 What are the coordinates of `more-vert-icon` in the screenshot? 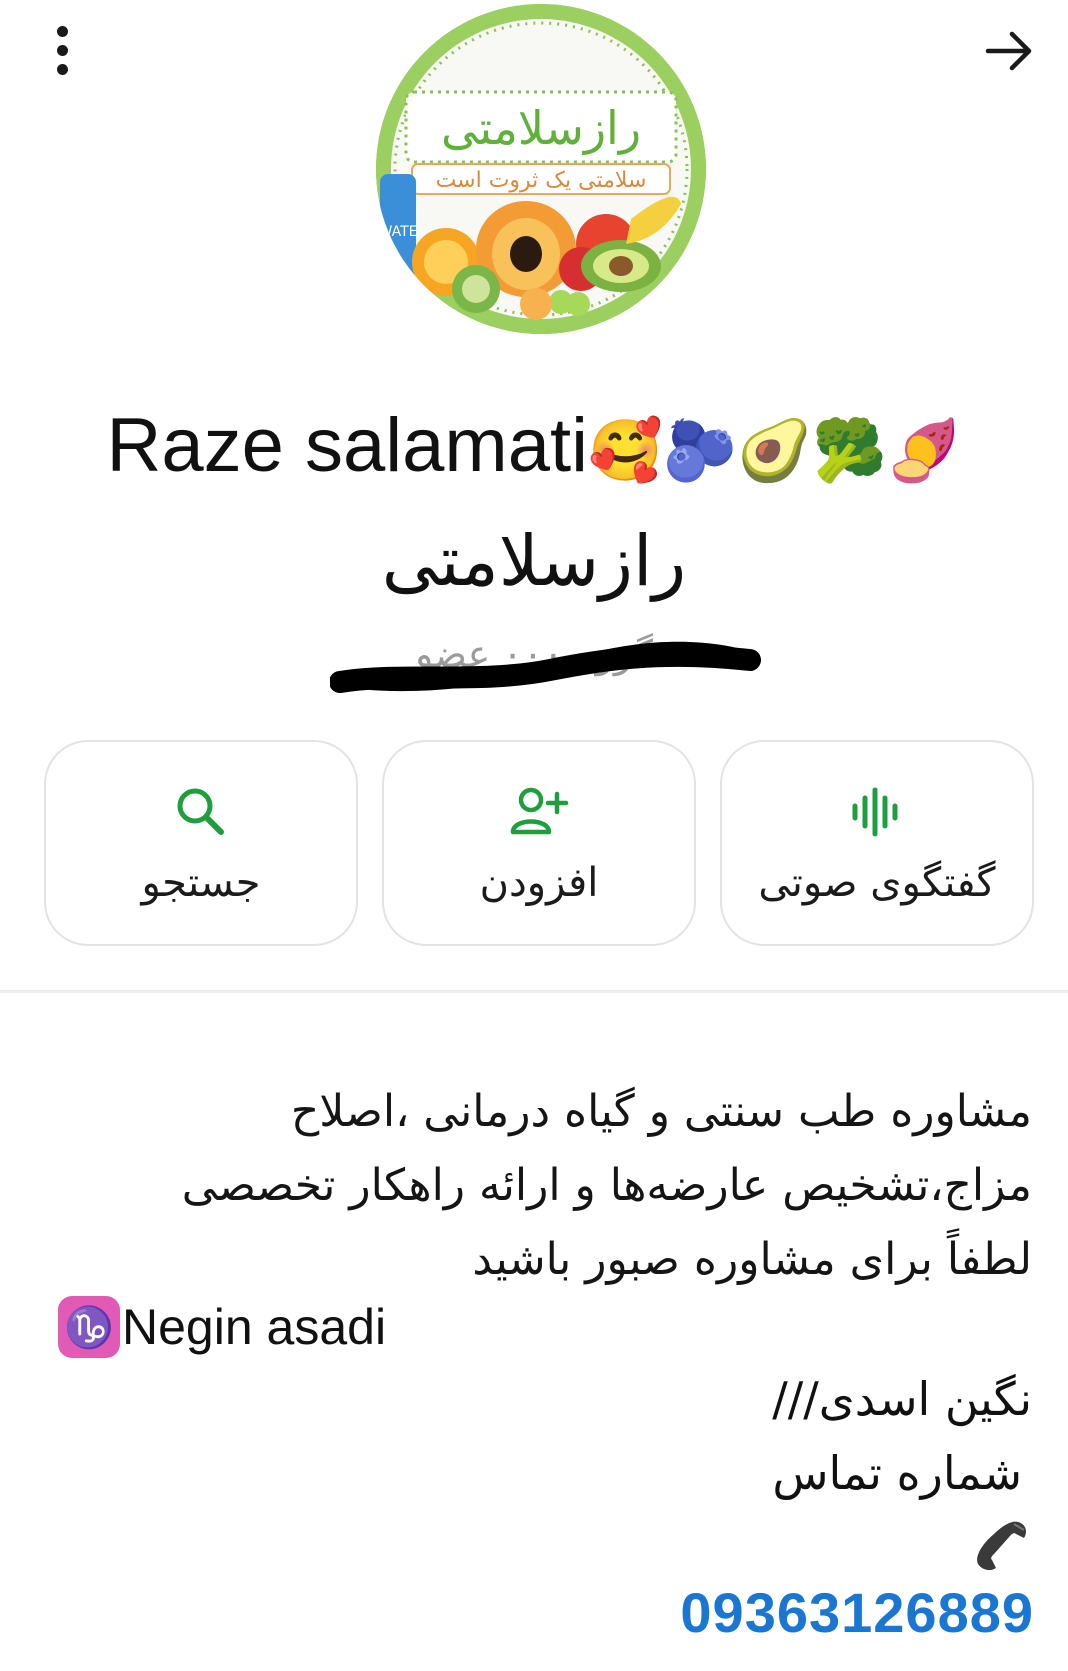 It's located at (62, 31).